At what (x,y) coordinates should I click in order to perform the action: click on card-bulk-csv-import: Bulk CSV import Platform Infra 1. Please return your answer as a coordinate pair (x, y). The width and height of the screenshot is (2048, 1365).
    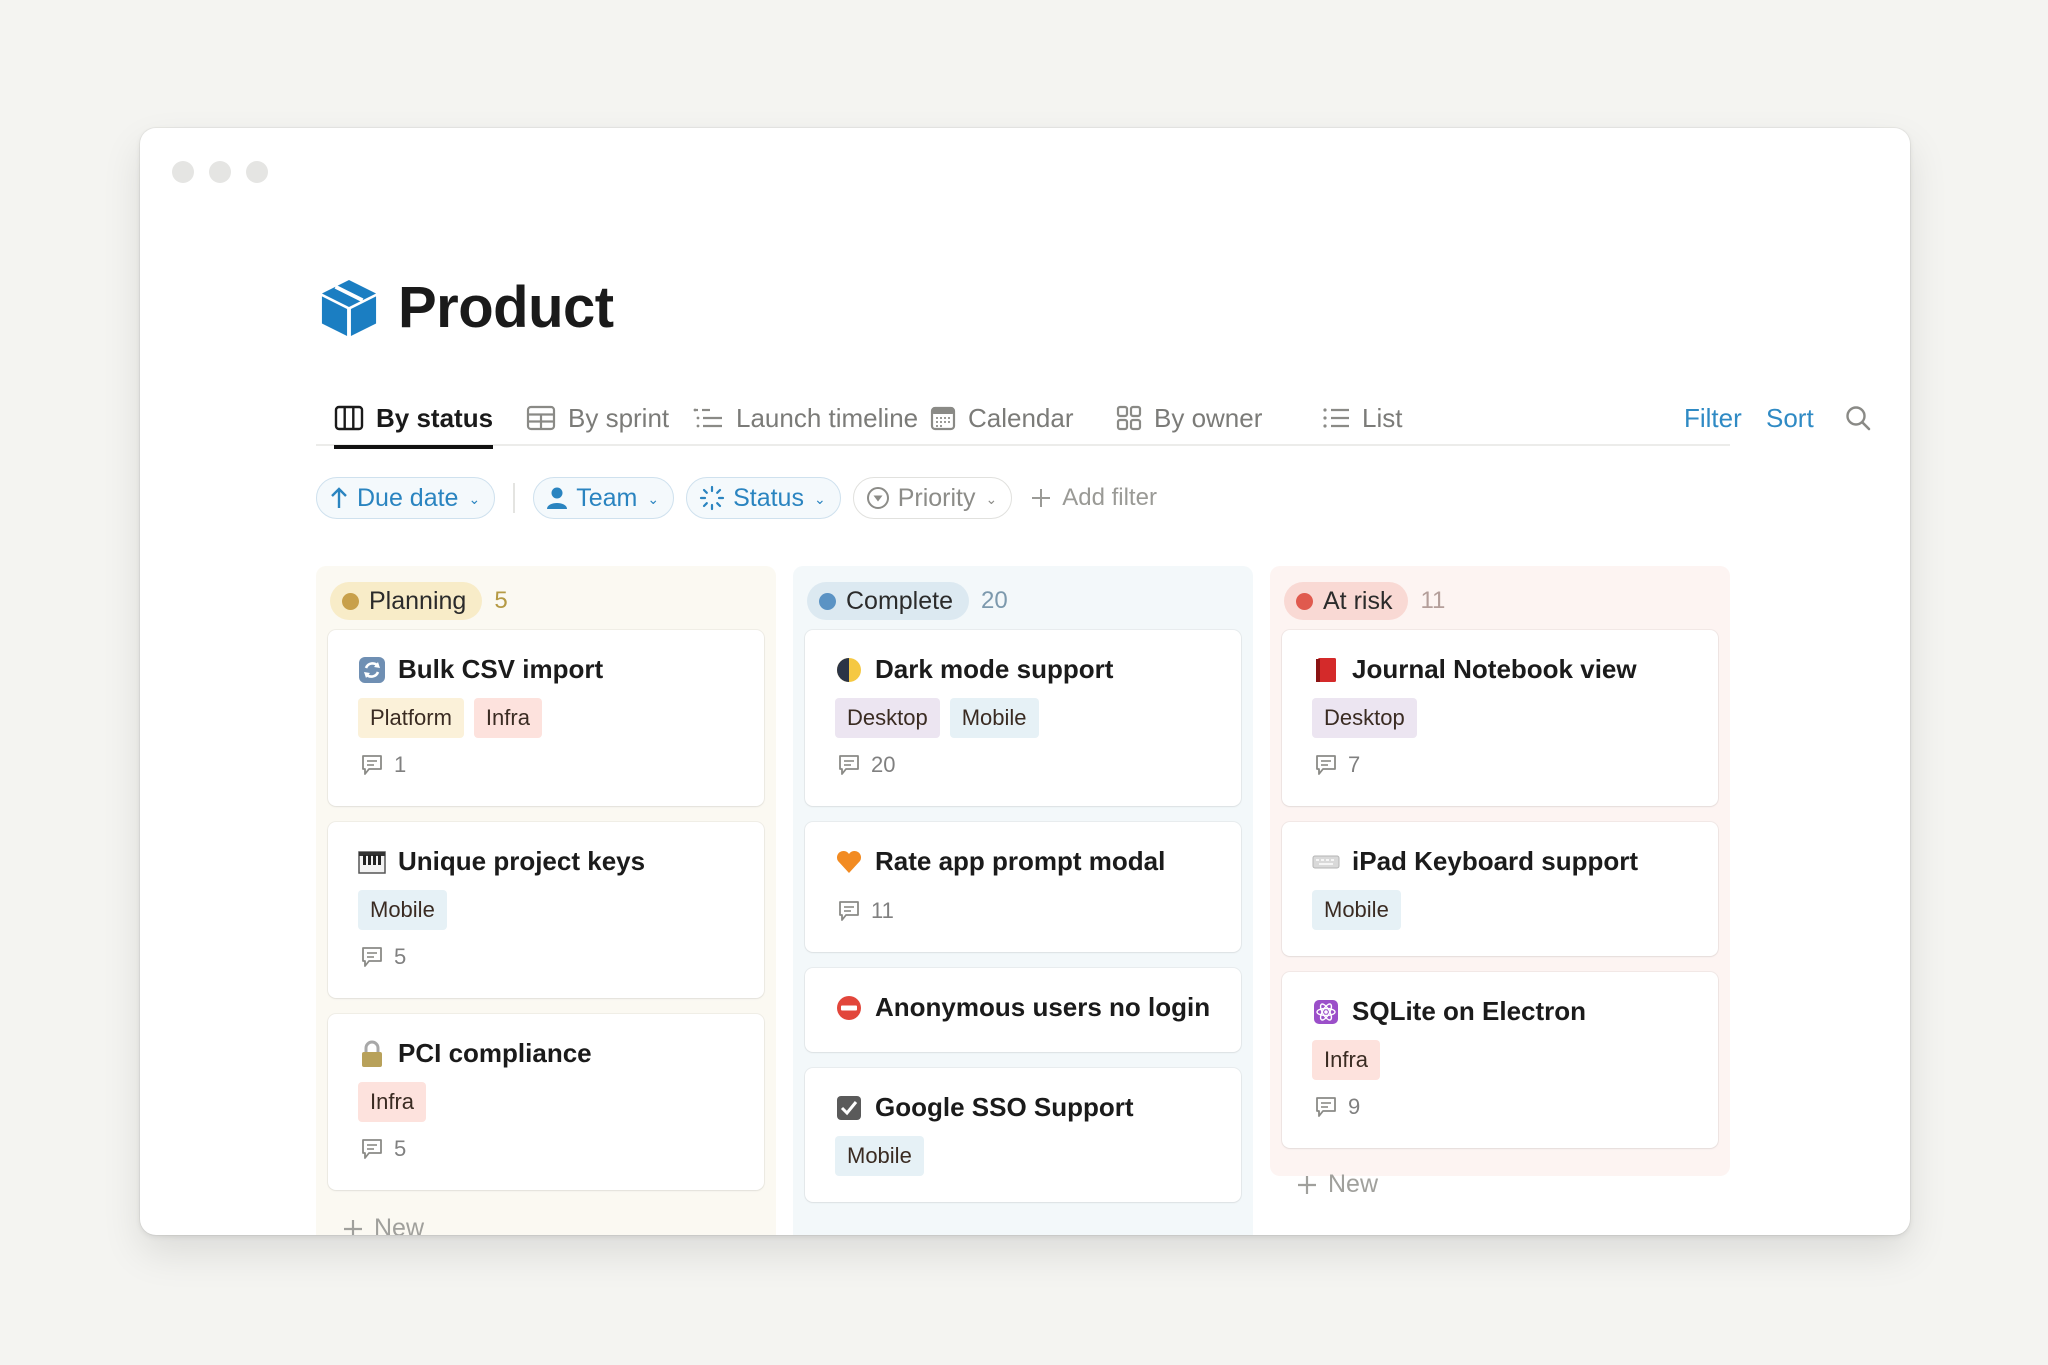
    Looking at the image, I should click on (546, 718).